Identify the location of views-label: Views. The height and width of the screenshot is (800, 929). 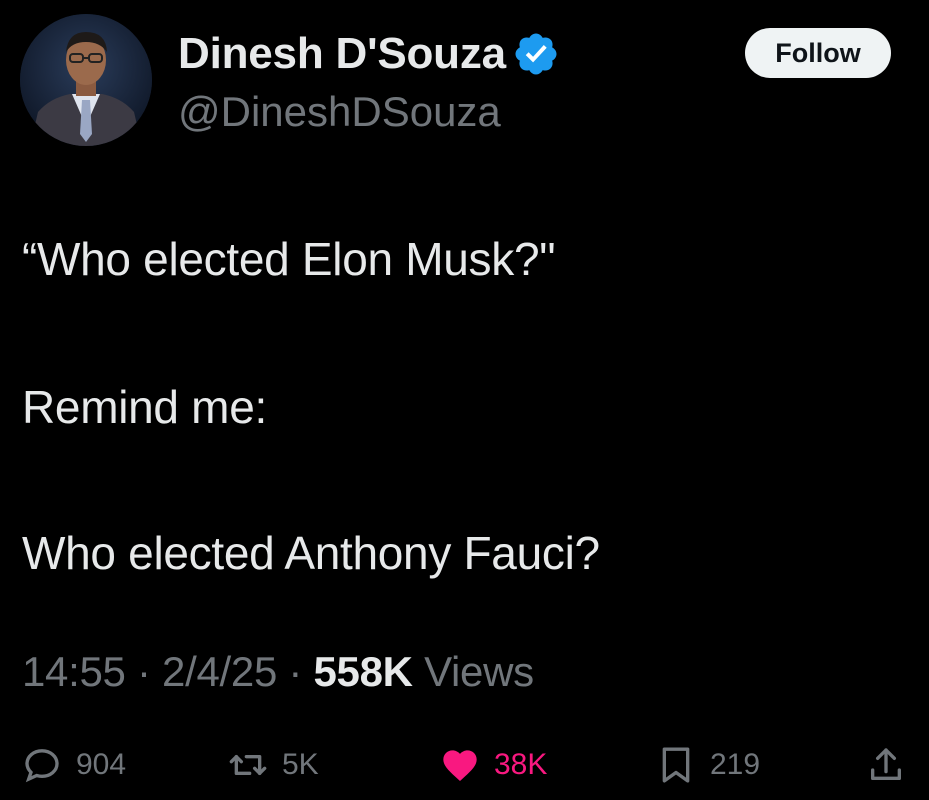
(479, 671).